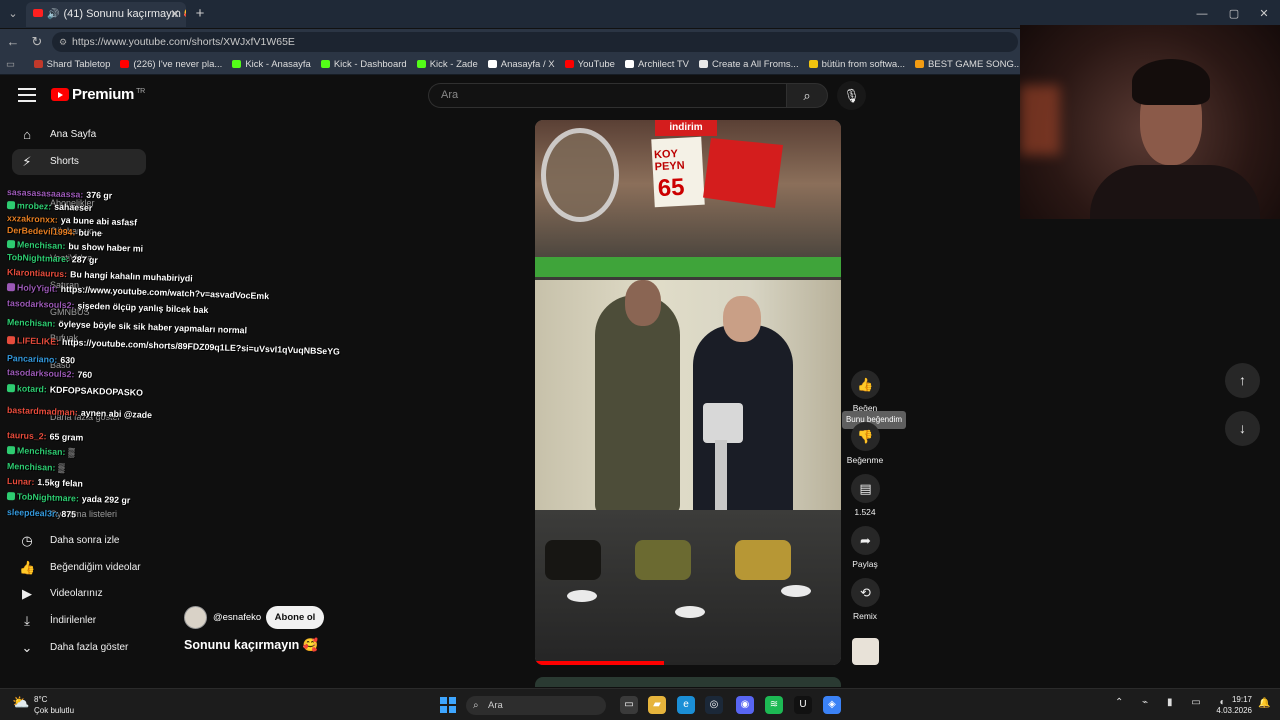 Image resolution: width=1280 pixels, height=720 pixels. What do you see at coordinates (99, 195) in the screenshot?
I see `chat-text: 376 gr` at bounding box center [99, 195].